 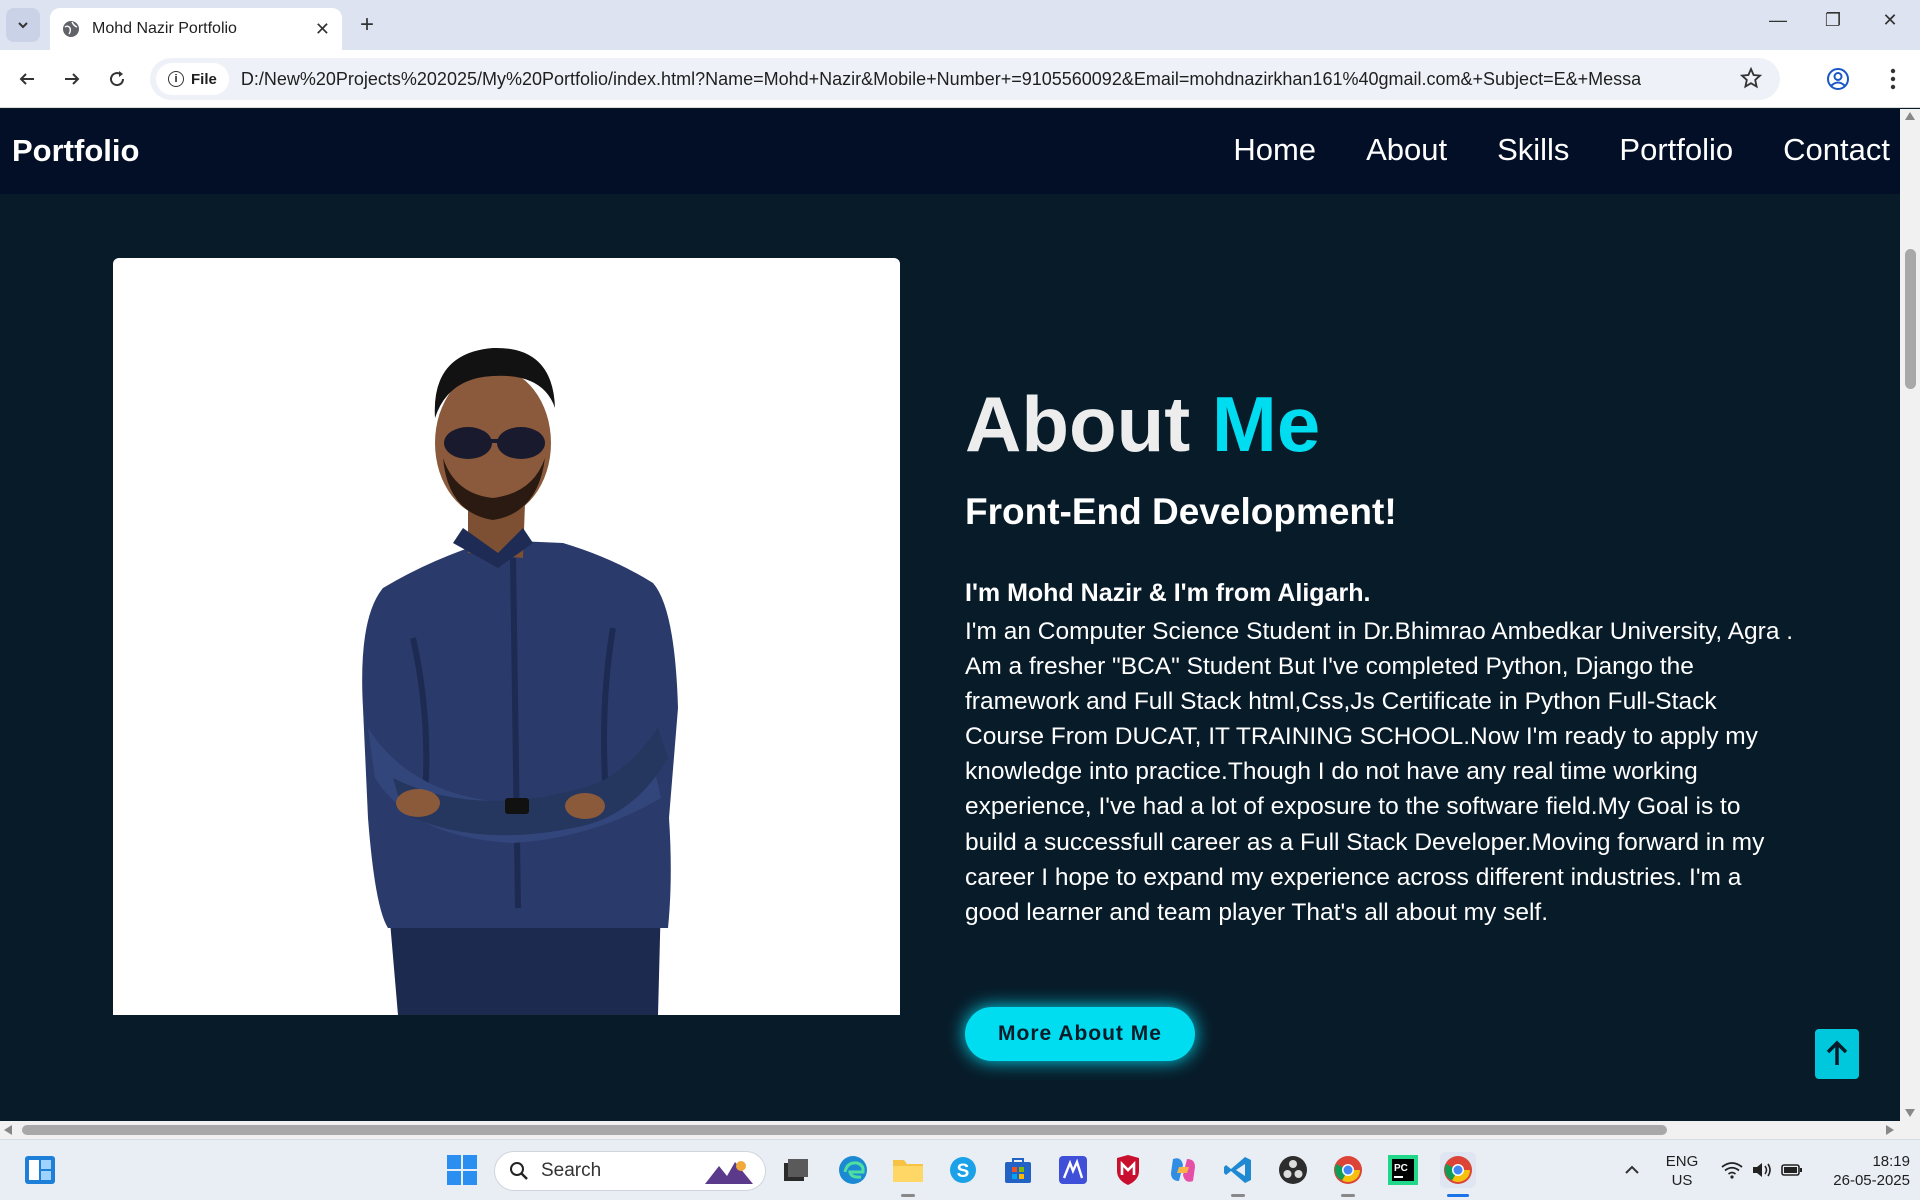 What do you see at coordinates (23, 25) in the screenshot?
I see `tab-search-button` at bounding box center [23, 25].